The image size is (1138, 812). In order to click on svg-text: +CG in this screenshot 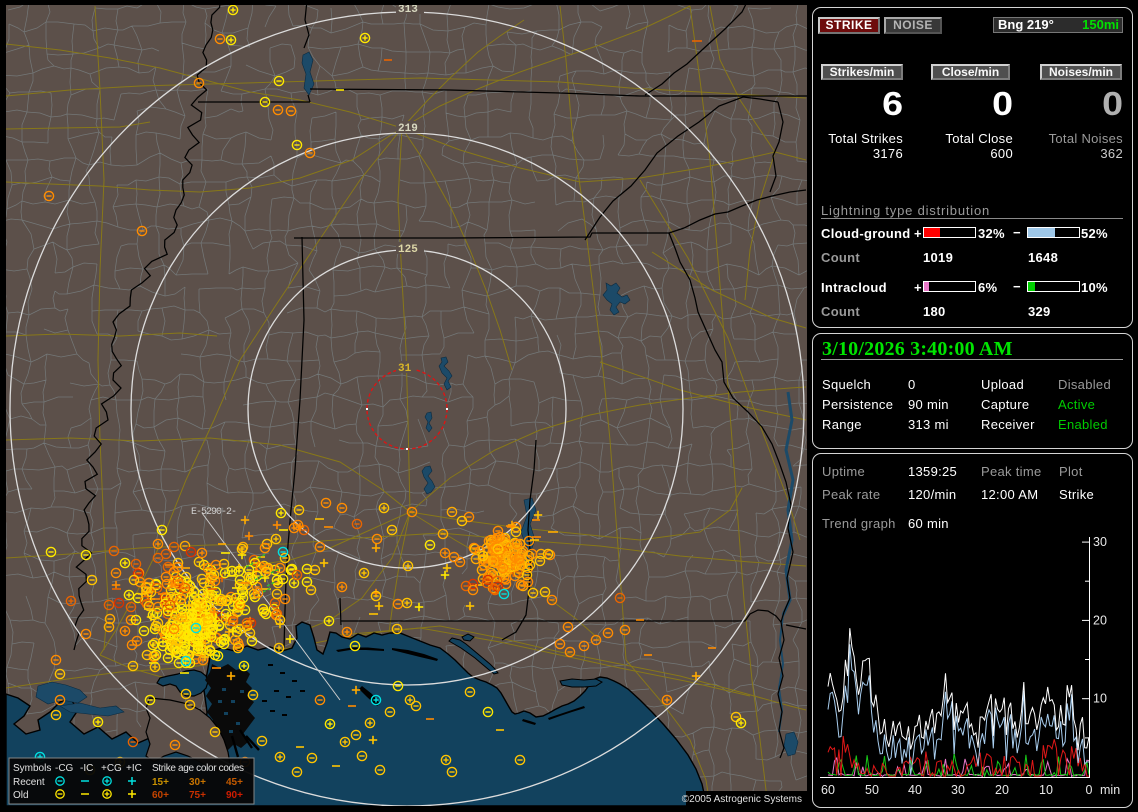, I will do `click(111, 768)`.